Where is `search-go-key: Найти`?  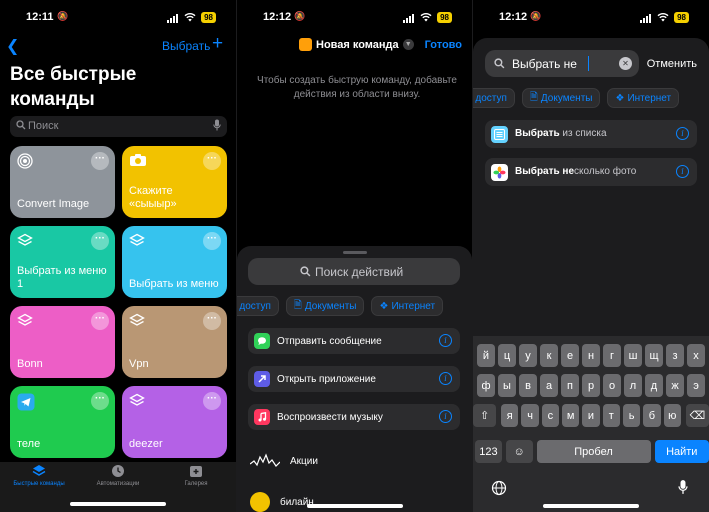 search-go-key: Найти is located at coordinates (681, 451).